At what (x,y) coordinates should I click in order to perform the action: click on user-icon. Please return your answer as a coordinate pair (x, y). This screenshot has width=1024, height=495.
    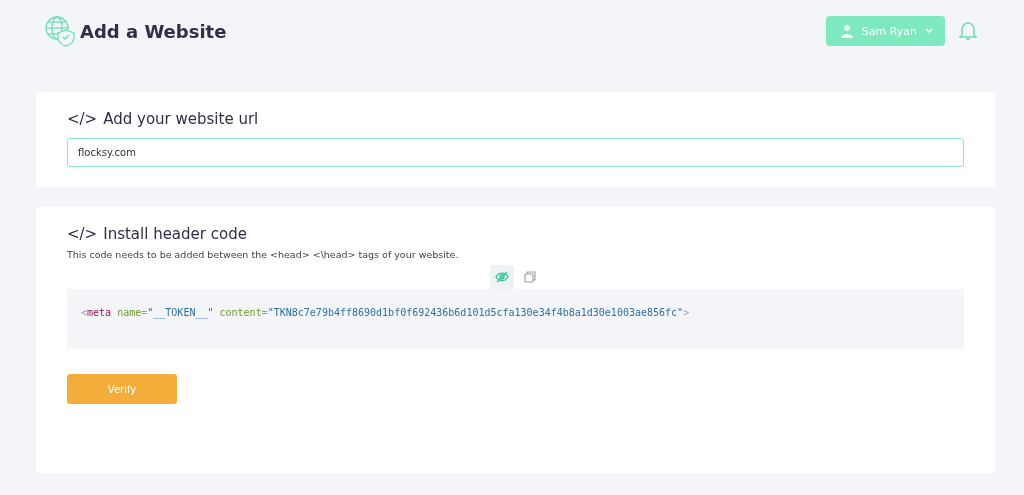
    Looking at the image, I should click on (846, 31).